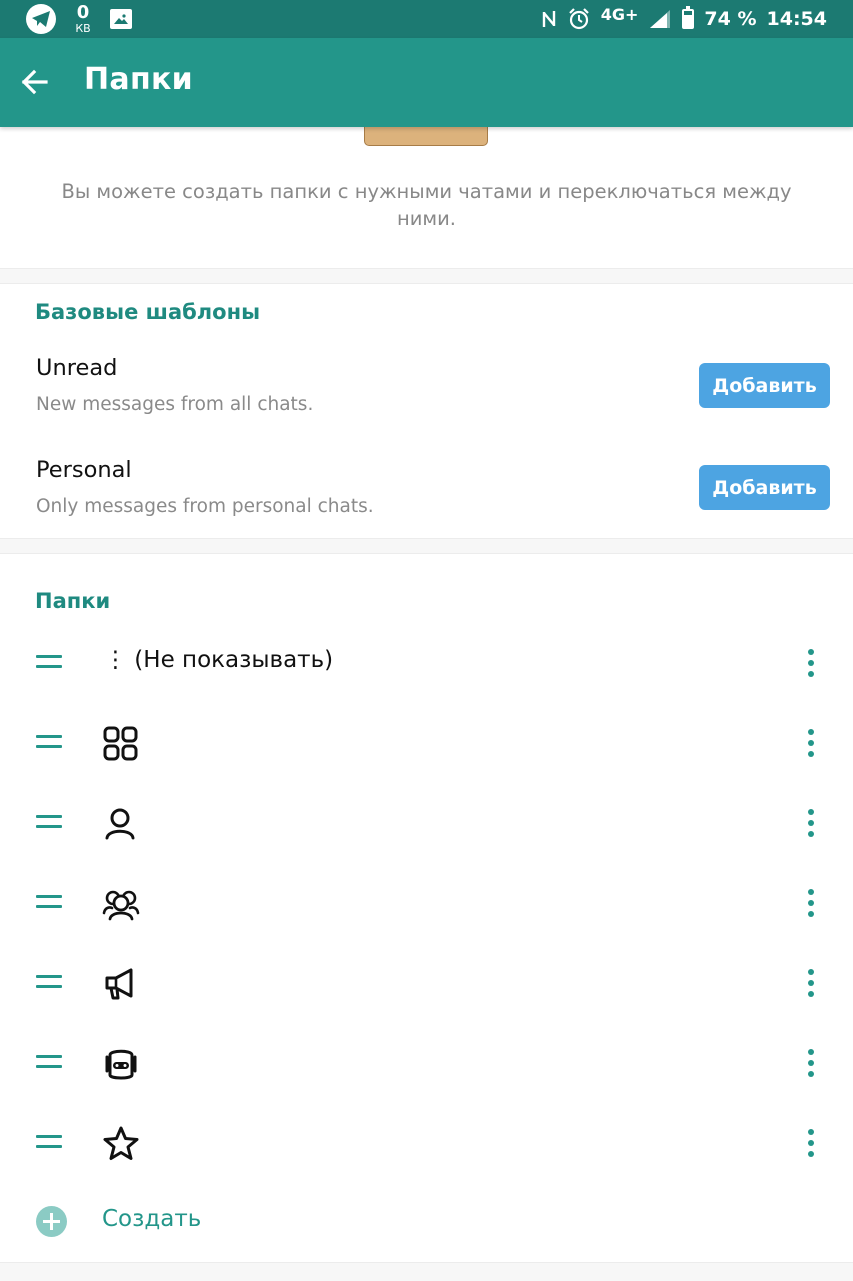  Describe the element at coordinates (764, 385) in the screenshot. I see `add-unread-button: Добавить` at that location.